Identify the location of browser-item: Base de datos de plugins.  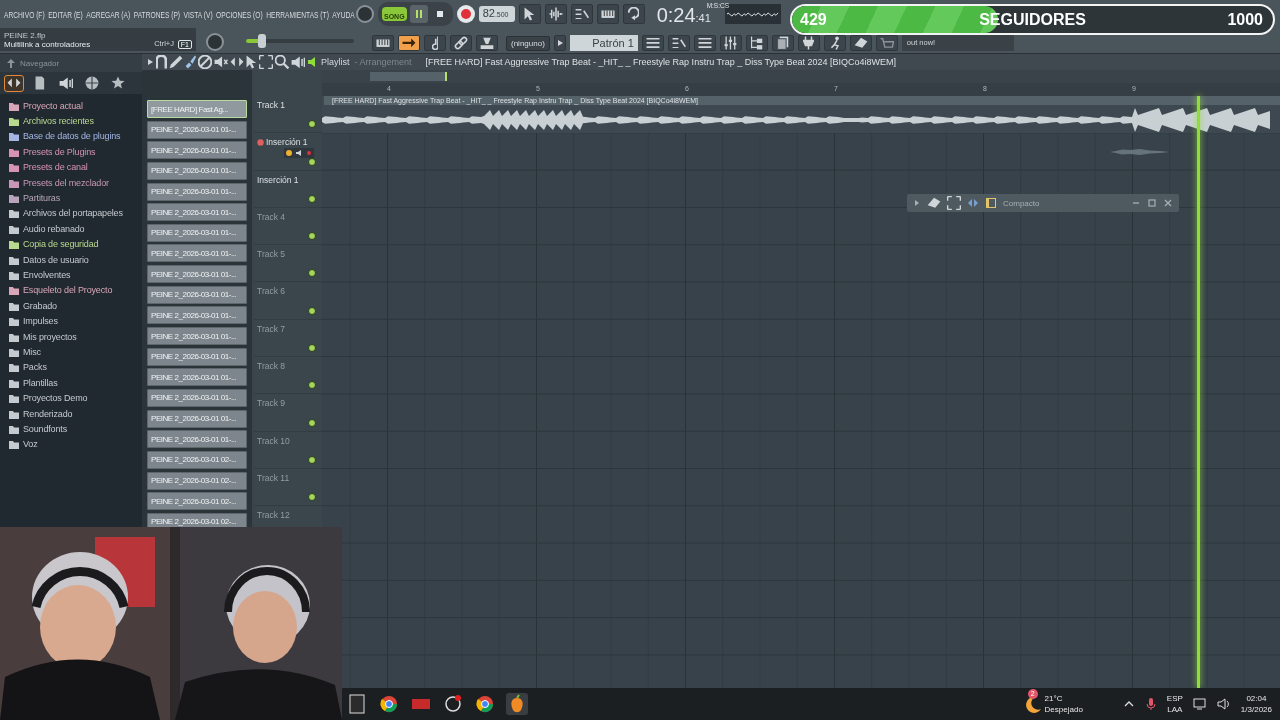
(72, 136).